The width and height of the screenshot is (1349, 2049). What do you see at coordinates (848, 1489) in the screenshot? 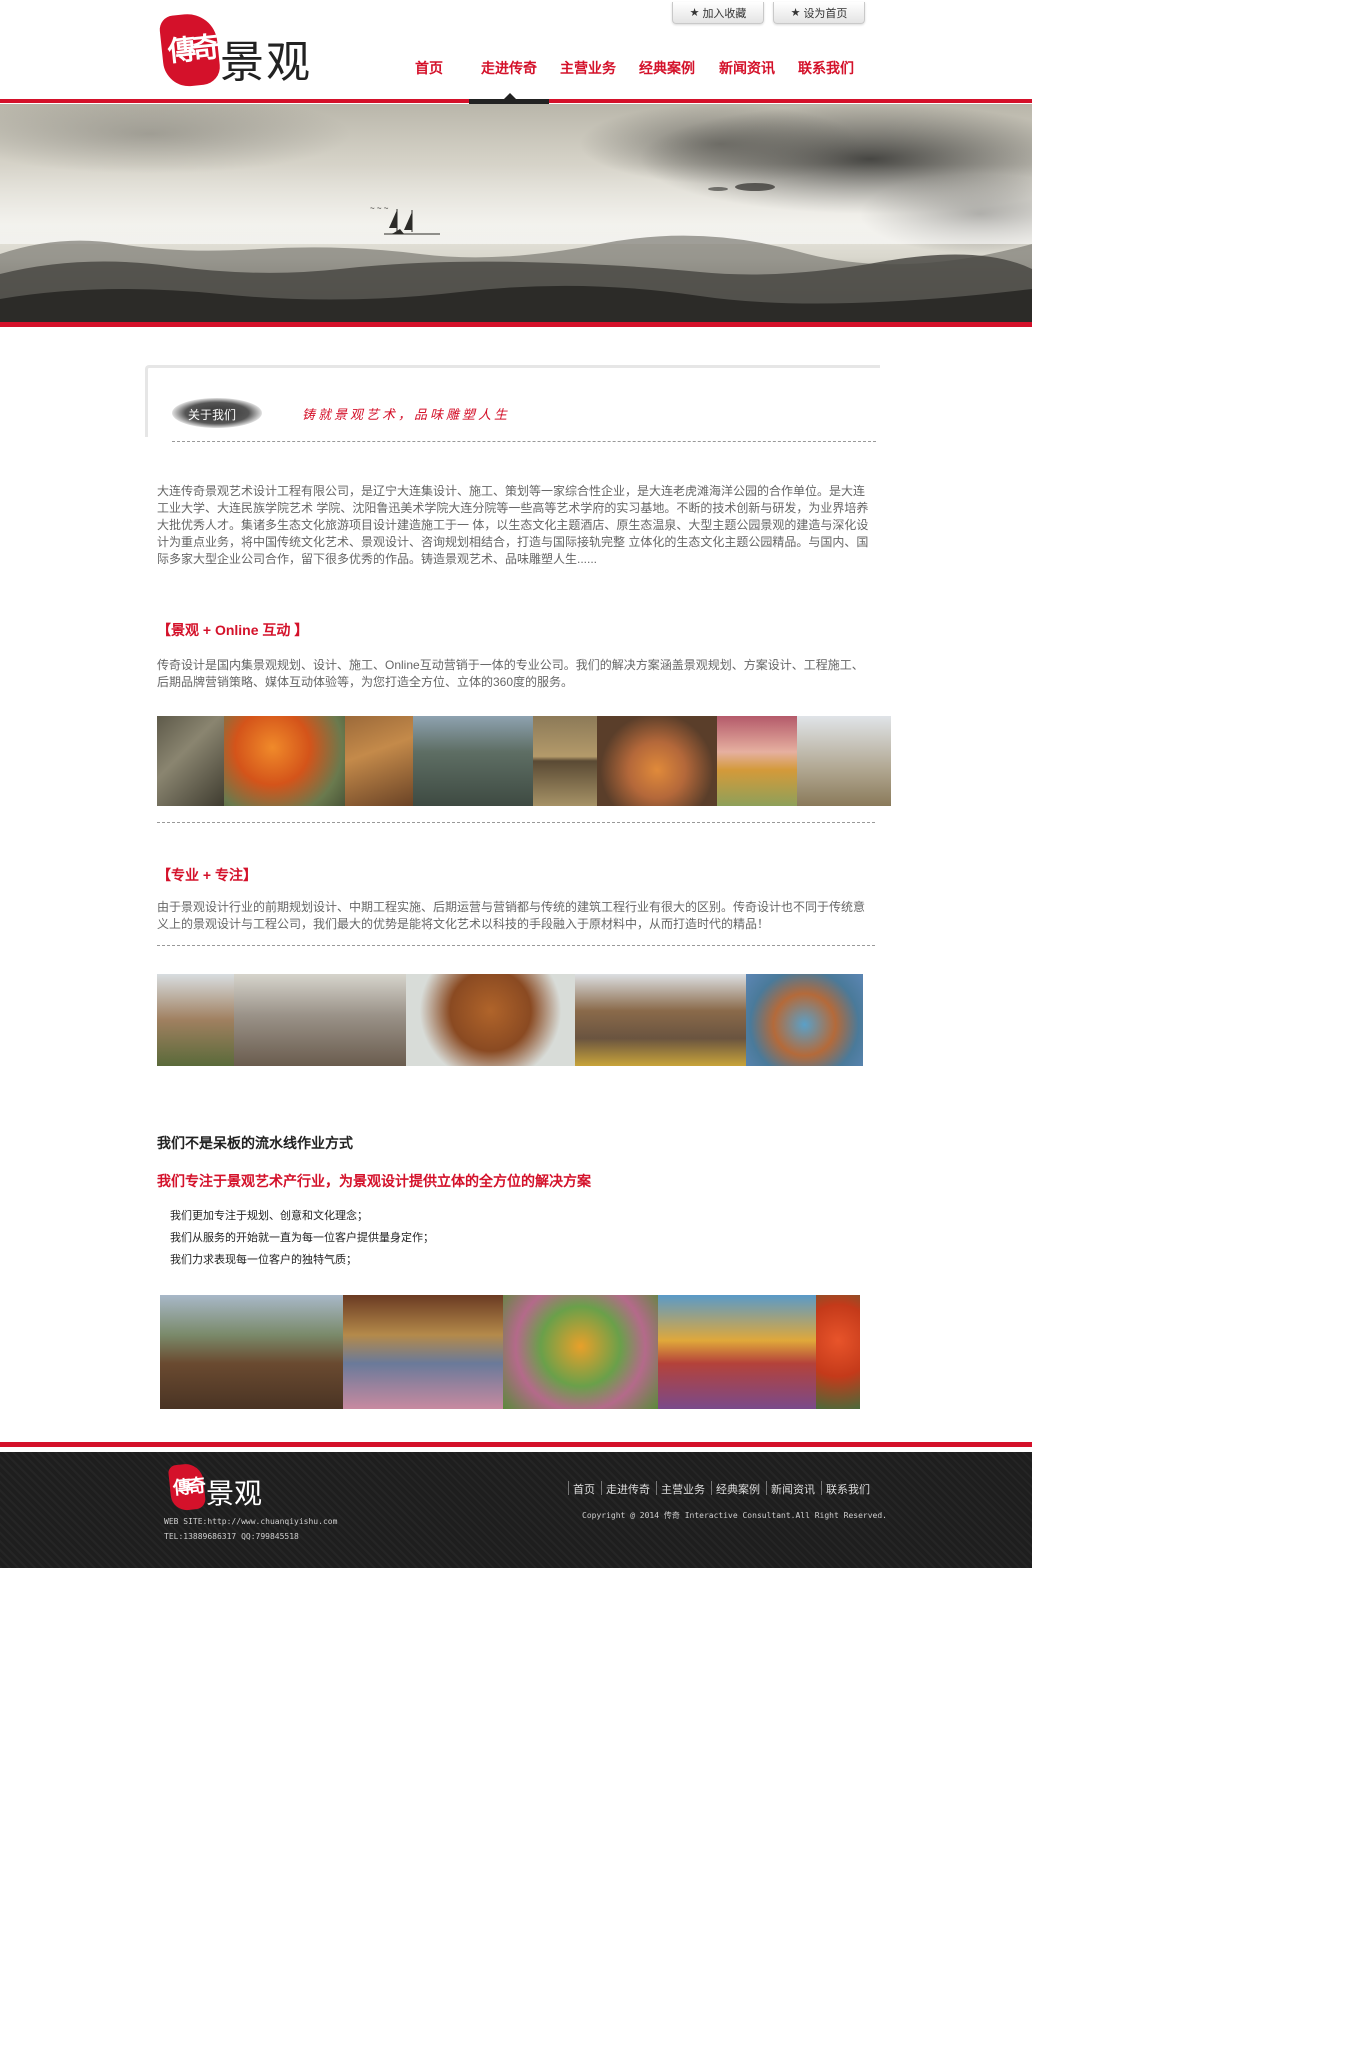
I see `footer-nav-contact: 联系我们` at bounding box center [848, 1489].